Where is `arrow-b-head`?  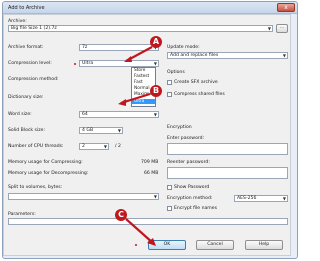 arrow-b-head is located at coordinates (122, 102).